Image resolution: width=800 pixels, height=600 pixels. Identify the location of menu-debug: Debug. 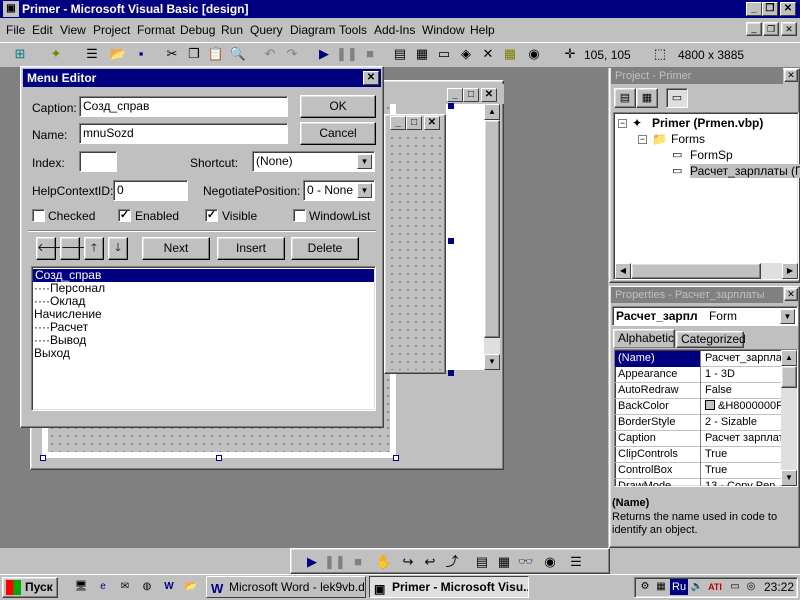
(197, 30).